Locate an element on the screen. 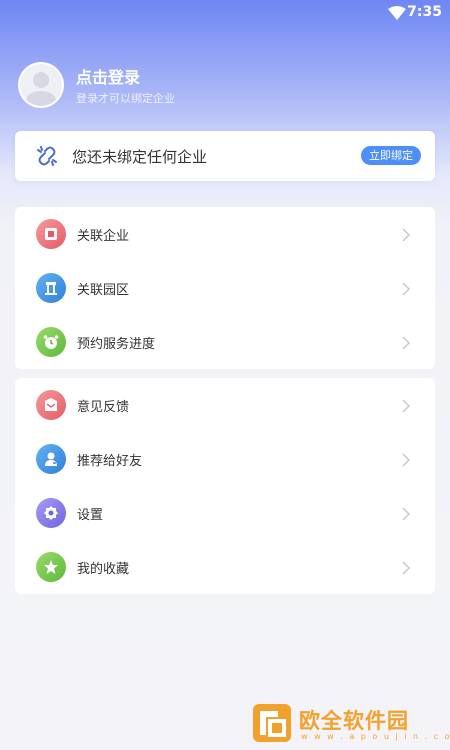 Image resolution: width=450 pixels, height=750 pixels. status-bar: 7:35 is located at coordinates (225, 13).